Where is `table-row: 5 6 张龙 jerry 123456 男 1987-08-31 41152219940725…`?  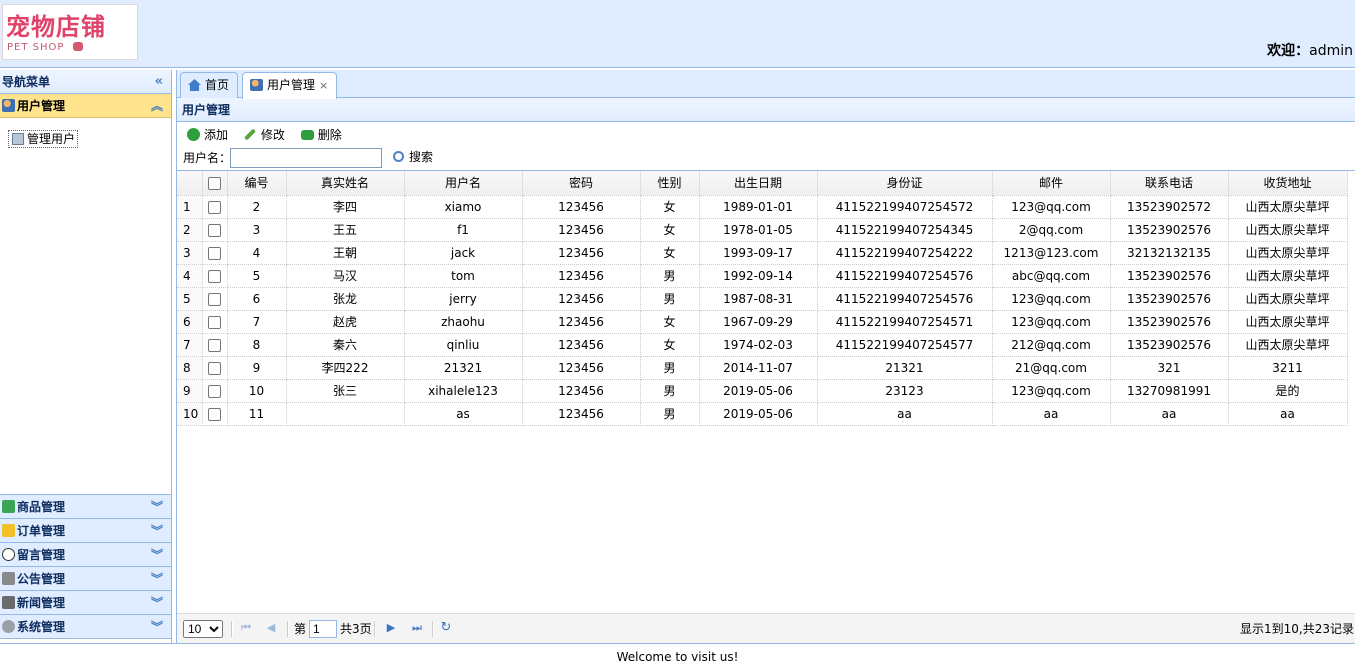
table-row: 5 6 张龙 jerry 123456 男 1987-08-31 41152219940725… is located at coordinates (762, 299).